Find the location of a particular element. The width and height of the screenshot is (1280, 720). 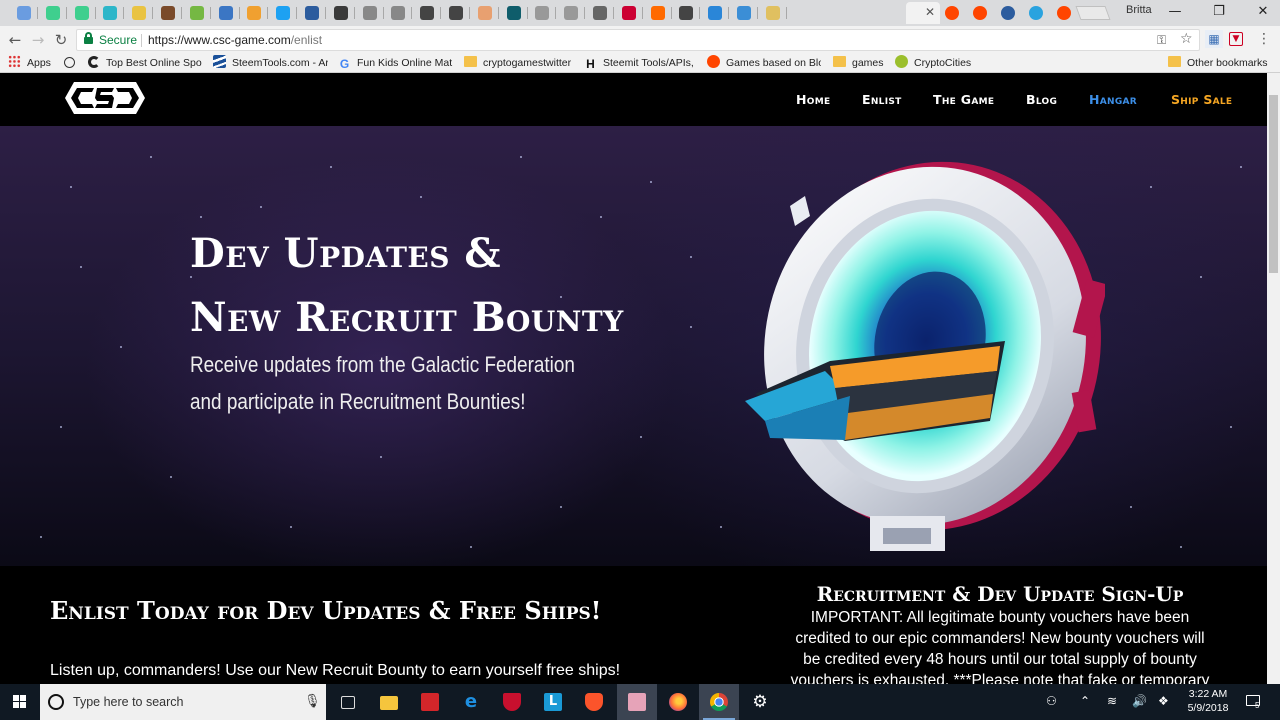

browser-tab-active: ✕ is located at coordinates (923, 13).